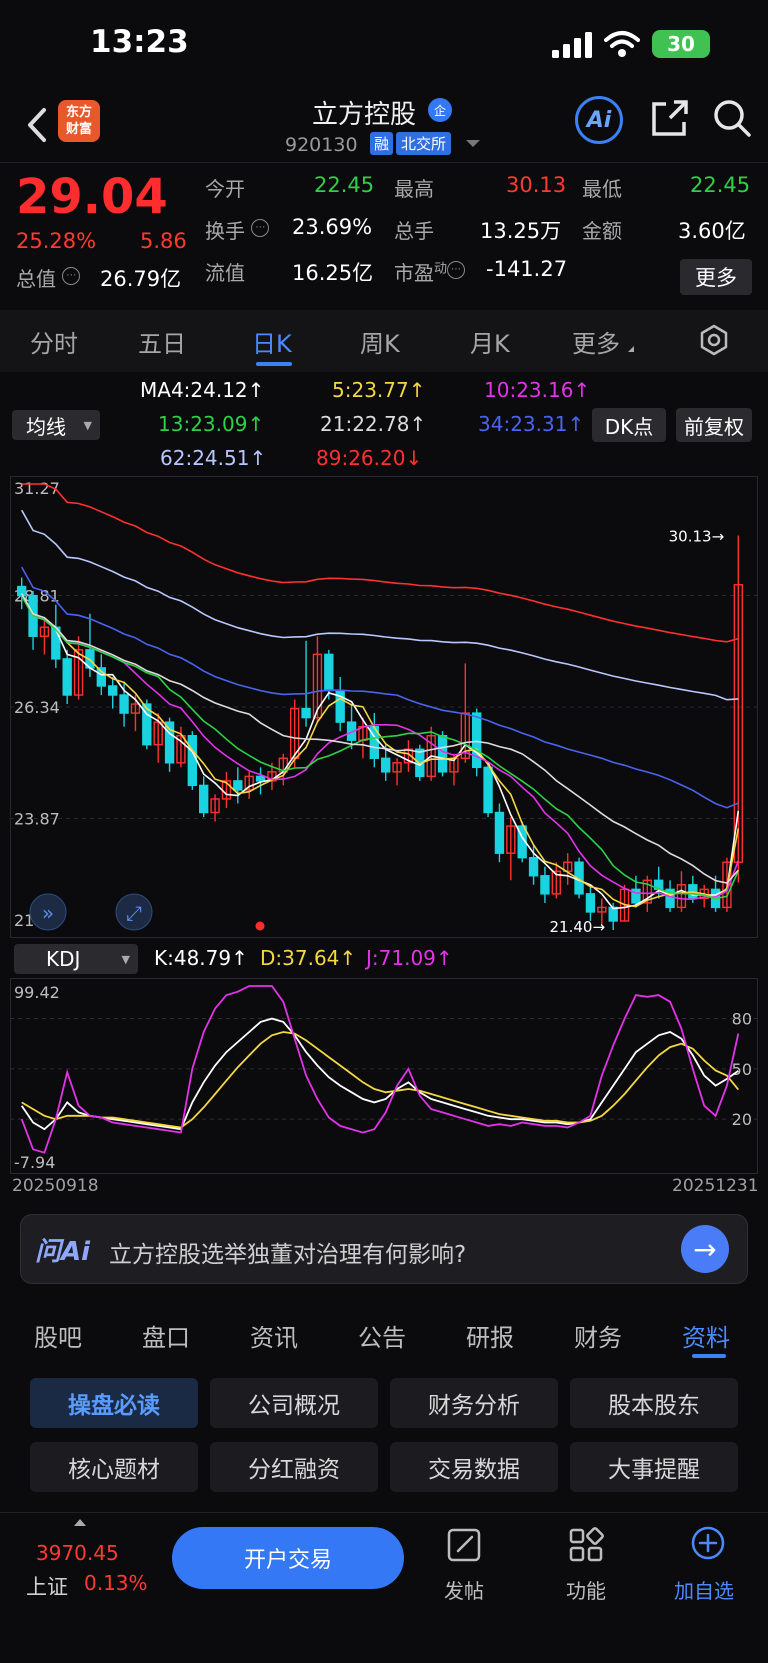 Image resolution: width=768 pixels, height=1663 pixels. Describe the element at coordinates (629, 425) in the screenshot. I see `dk-point-button: DK点` at that location.